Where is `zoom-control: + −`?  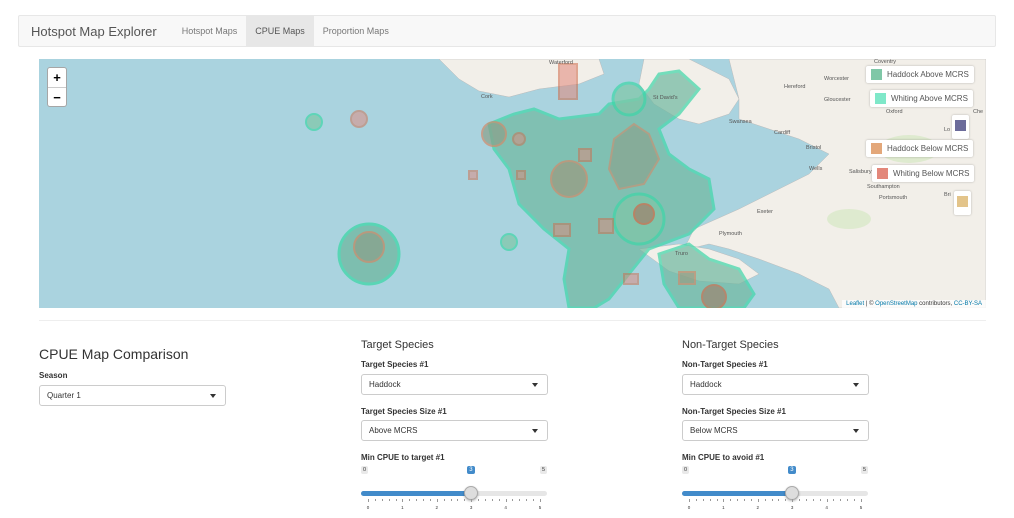 zoom-control: + − is located at coordinates (57, 87).